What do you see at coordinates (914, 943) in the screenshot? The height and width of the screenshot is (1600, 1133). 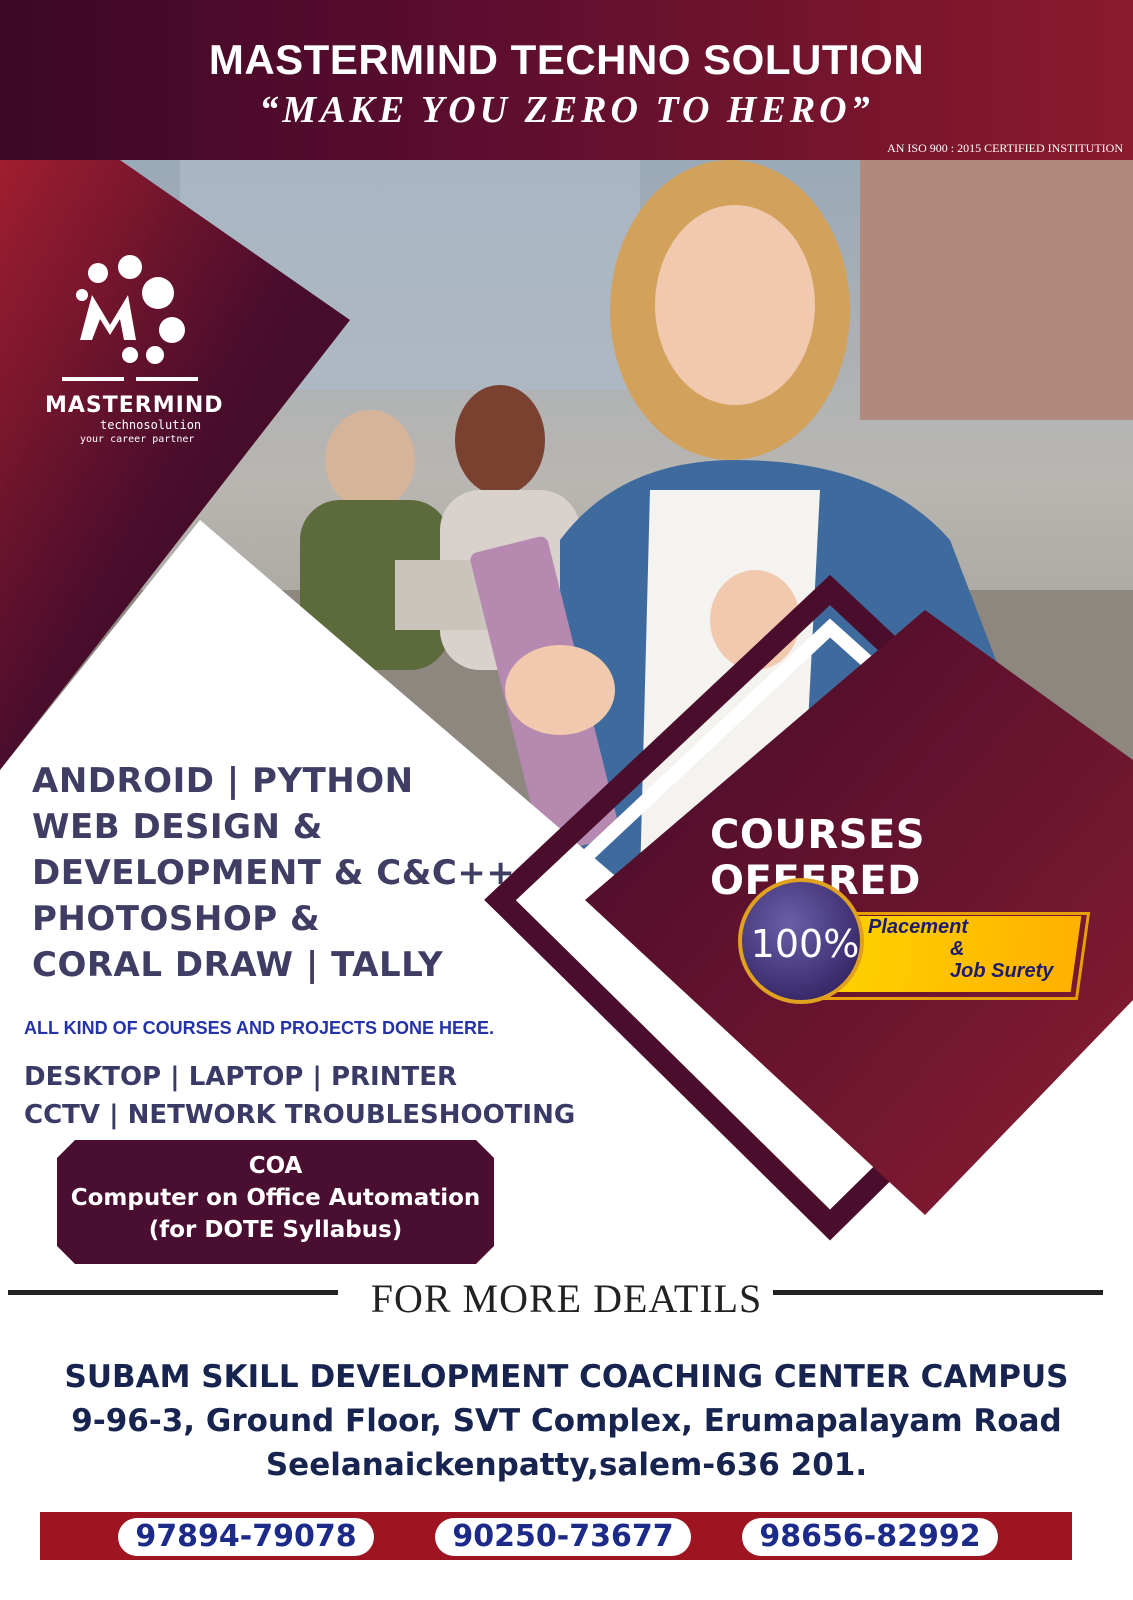 I see `placement-badge: 100% Placement & Job Surety` at bounding box center [914, 943].